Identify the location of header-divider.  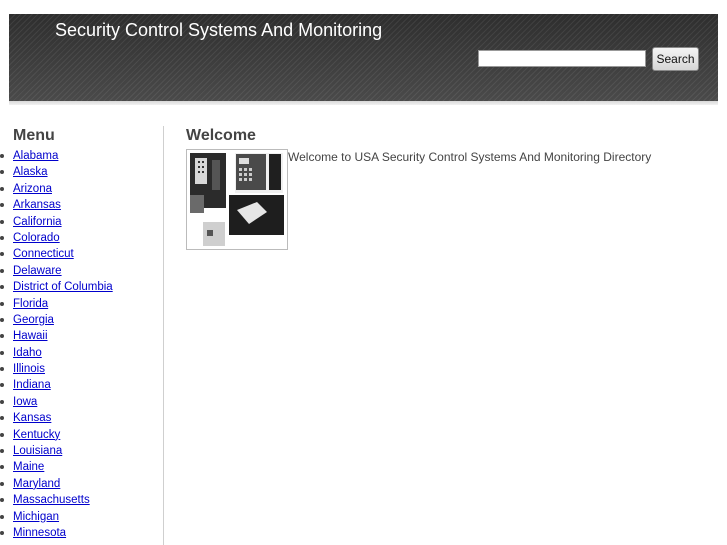
(363, 103).